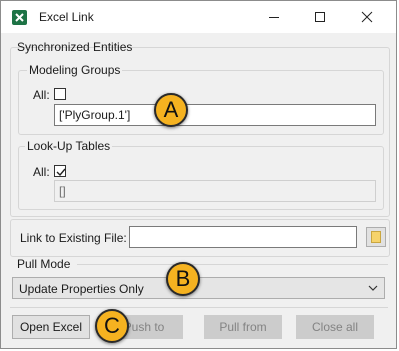 The width and height of the screenshot is (399, 351). What do you see at coordinates (215, 191) in the screenshot?
I see `lookup-tables-field: []` at bounding box center [215, 191].